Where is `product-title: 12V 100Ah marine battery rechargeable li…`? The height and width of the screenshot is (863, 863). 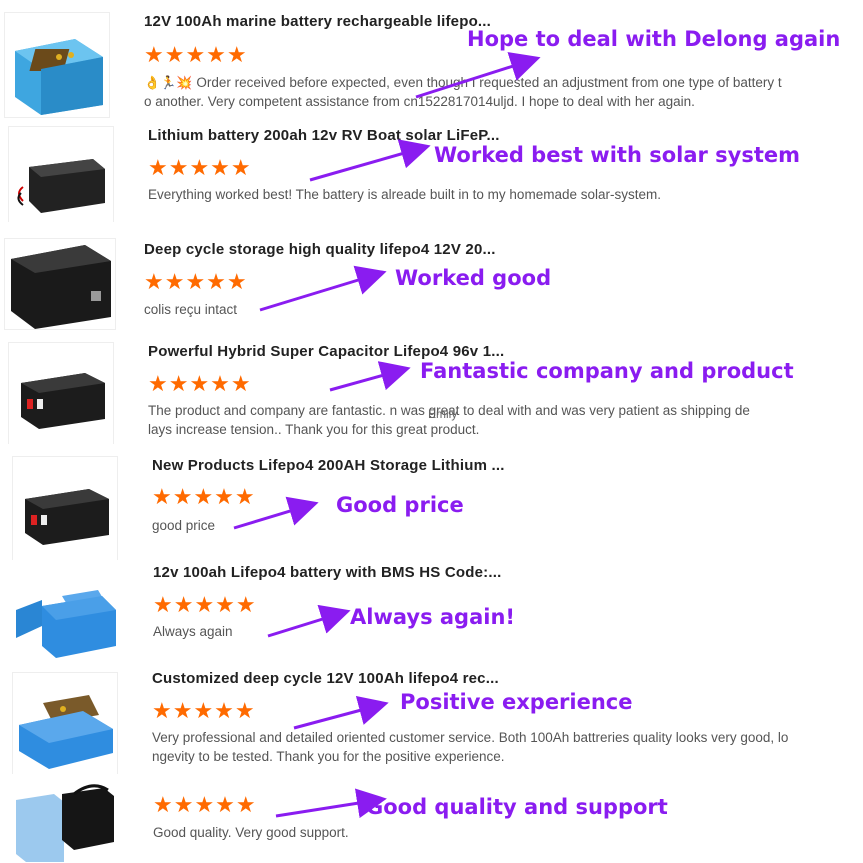
product-title: 12V 100Ah marine battery rechargeable li… is located at coordinates (317, 21).